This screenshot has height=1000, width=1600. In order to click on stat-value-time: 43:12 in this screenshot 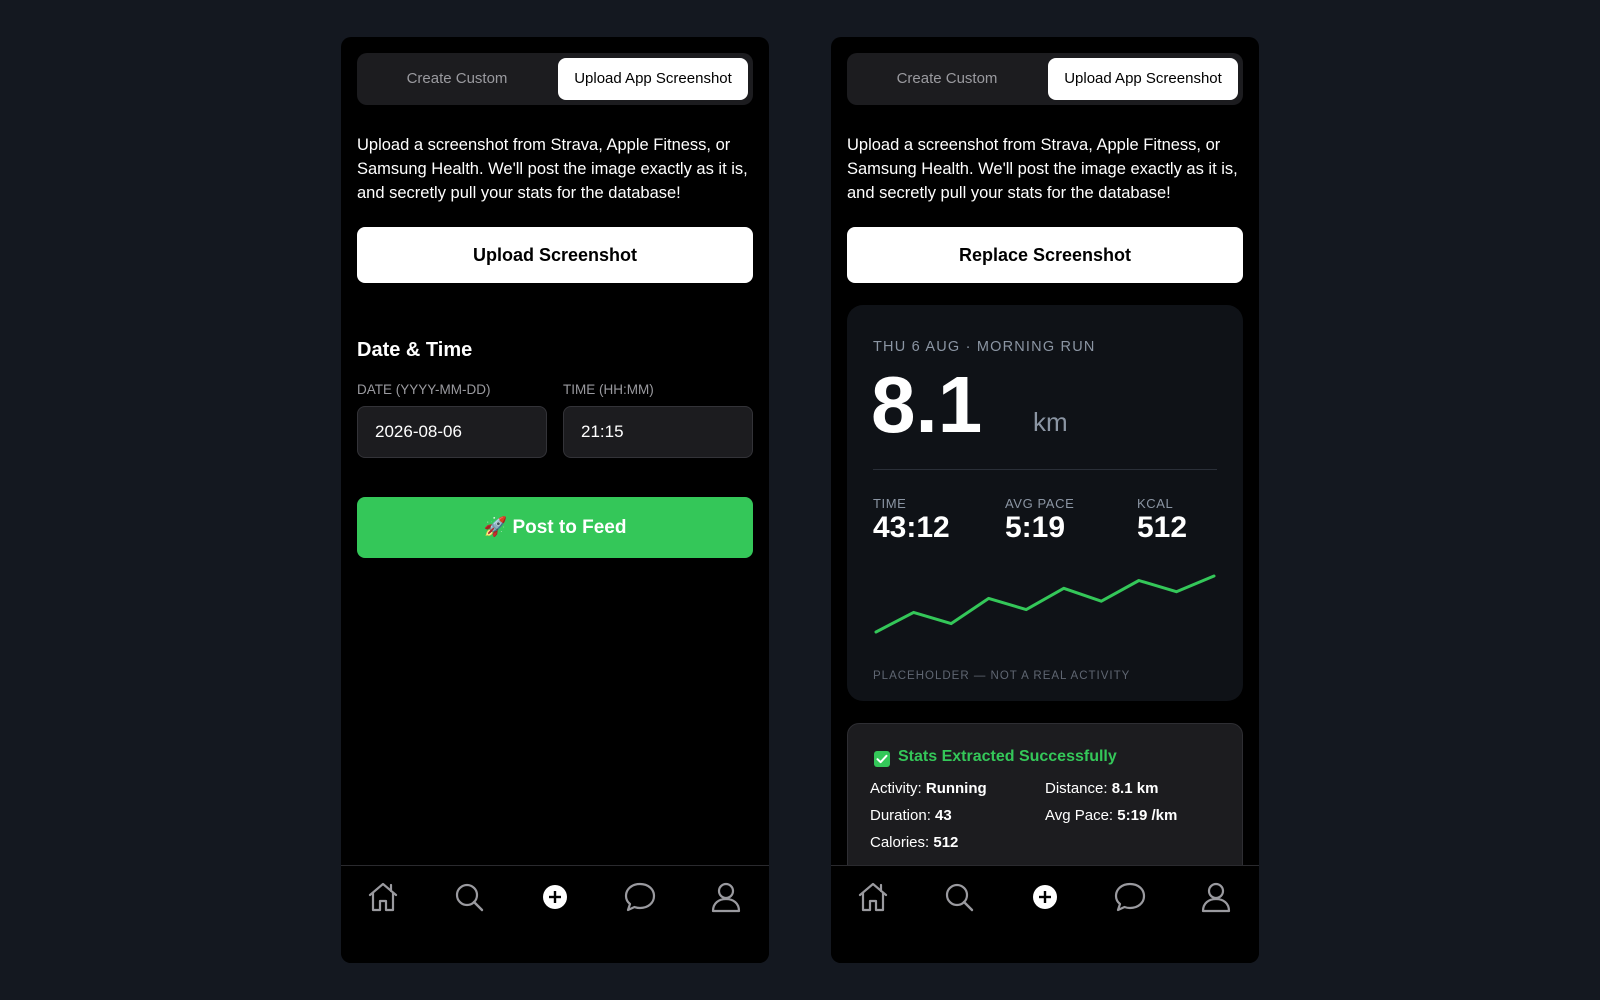, I will do `click(911, 527)`.